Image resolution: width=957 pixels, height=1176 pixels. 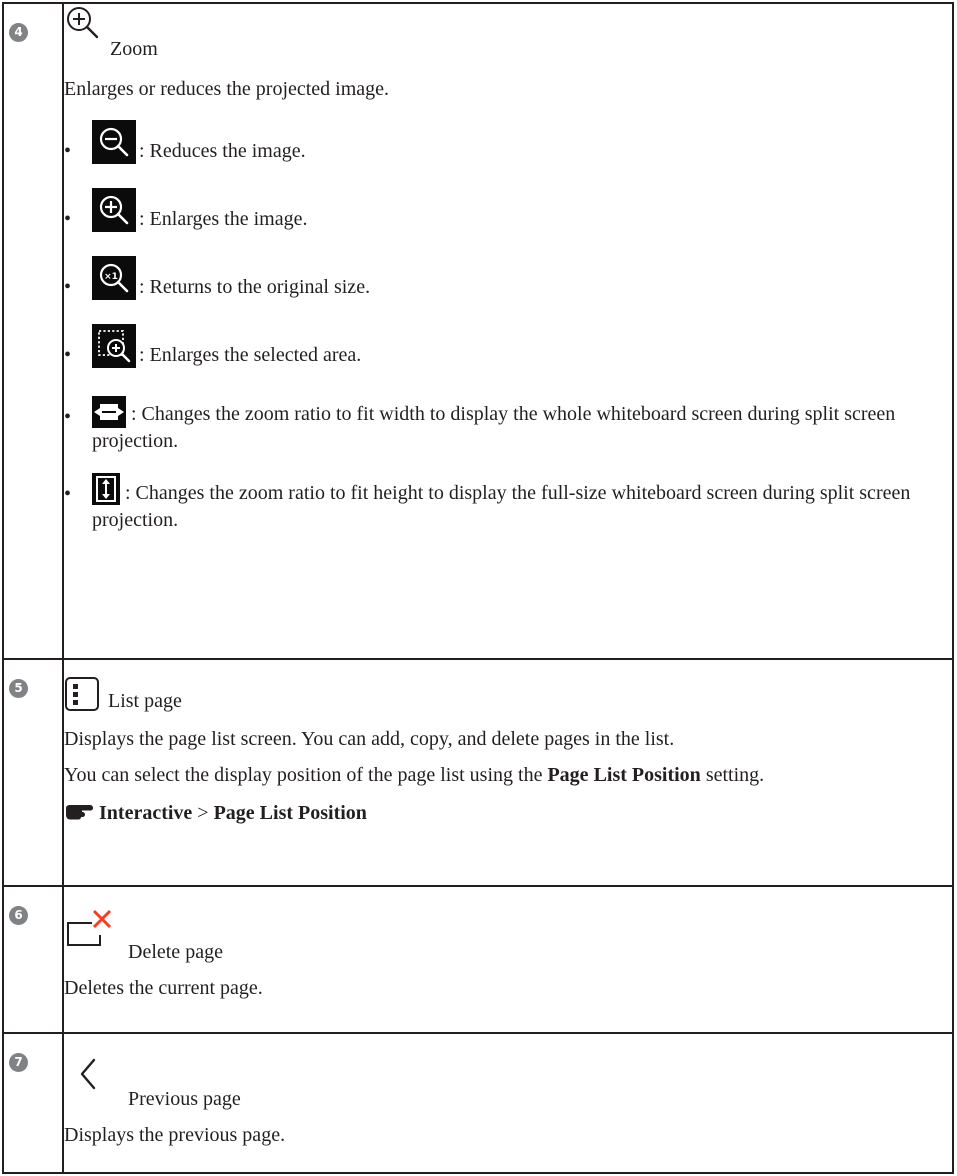 What do you see at coordinates (88, 1074) in the screenshot?
I see `previous-page-icon` at bounding box center [88, 1074].